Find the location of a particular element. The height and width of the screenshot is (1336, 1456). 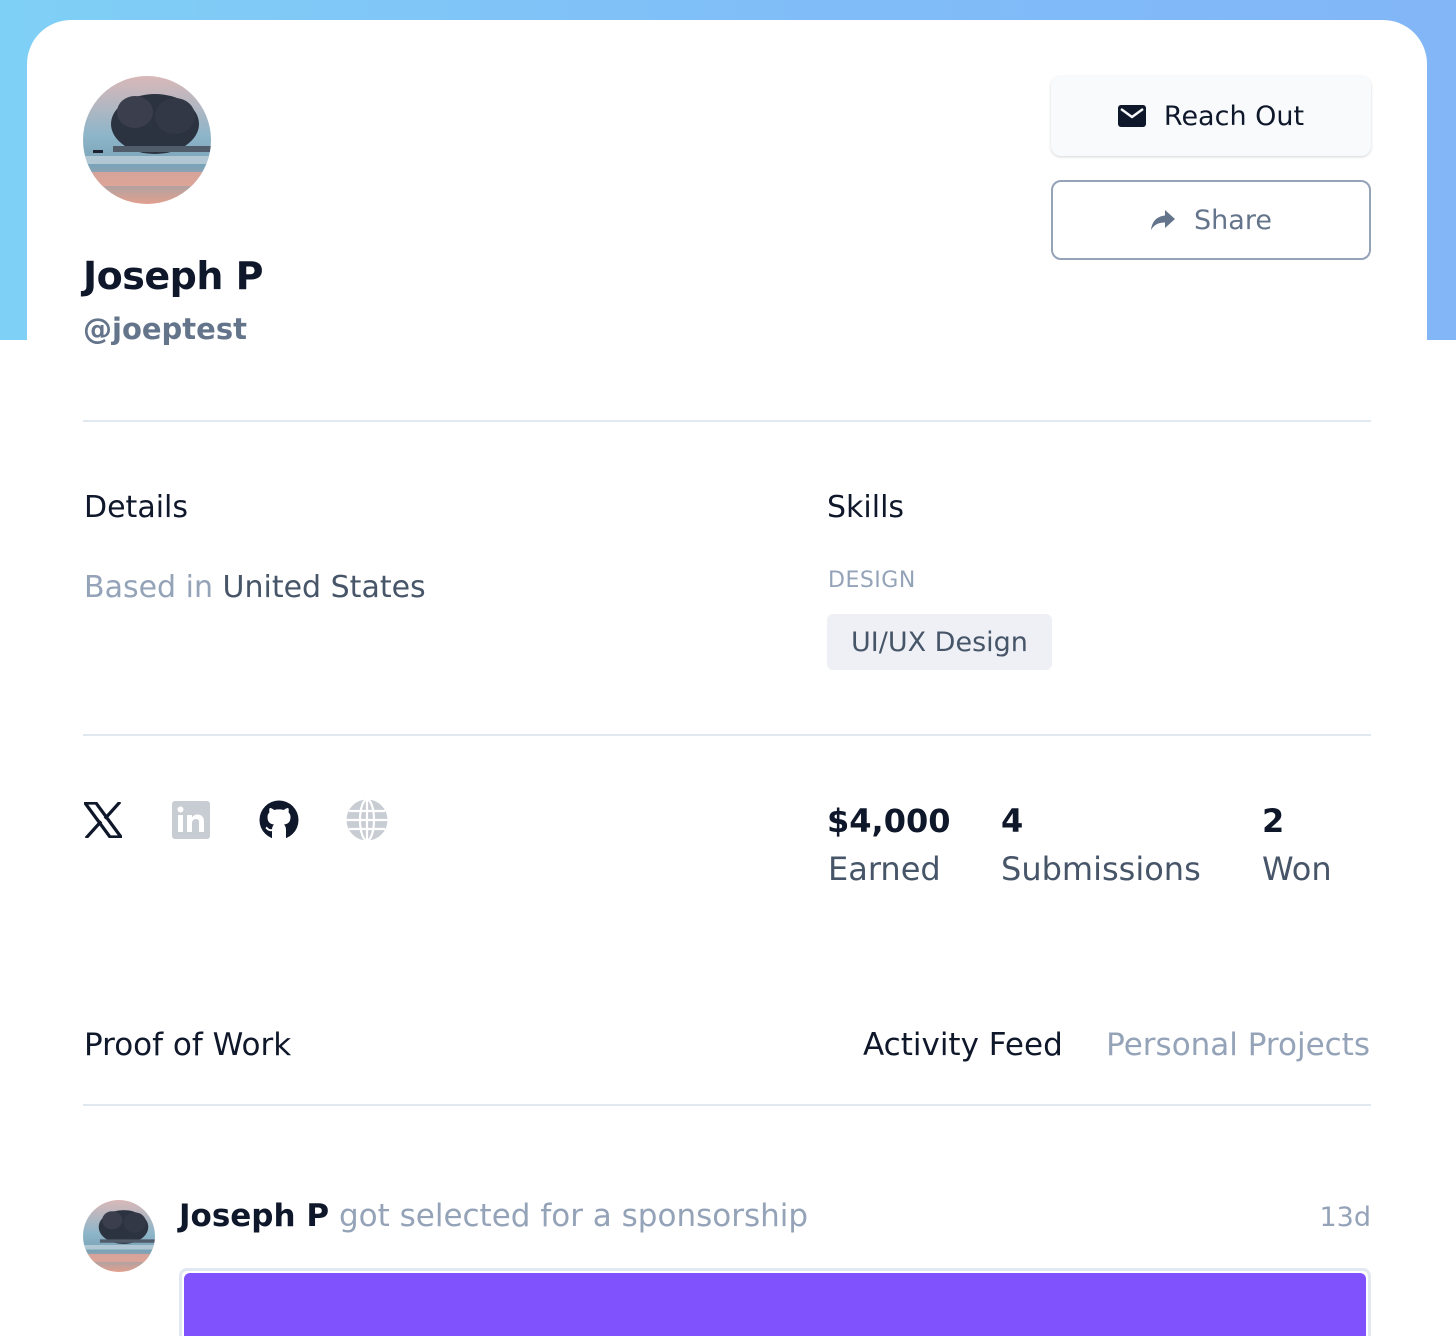

share-label: Share is located at coordinates (1233, 220).